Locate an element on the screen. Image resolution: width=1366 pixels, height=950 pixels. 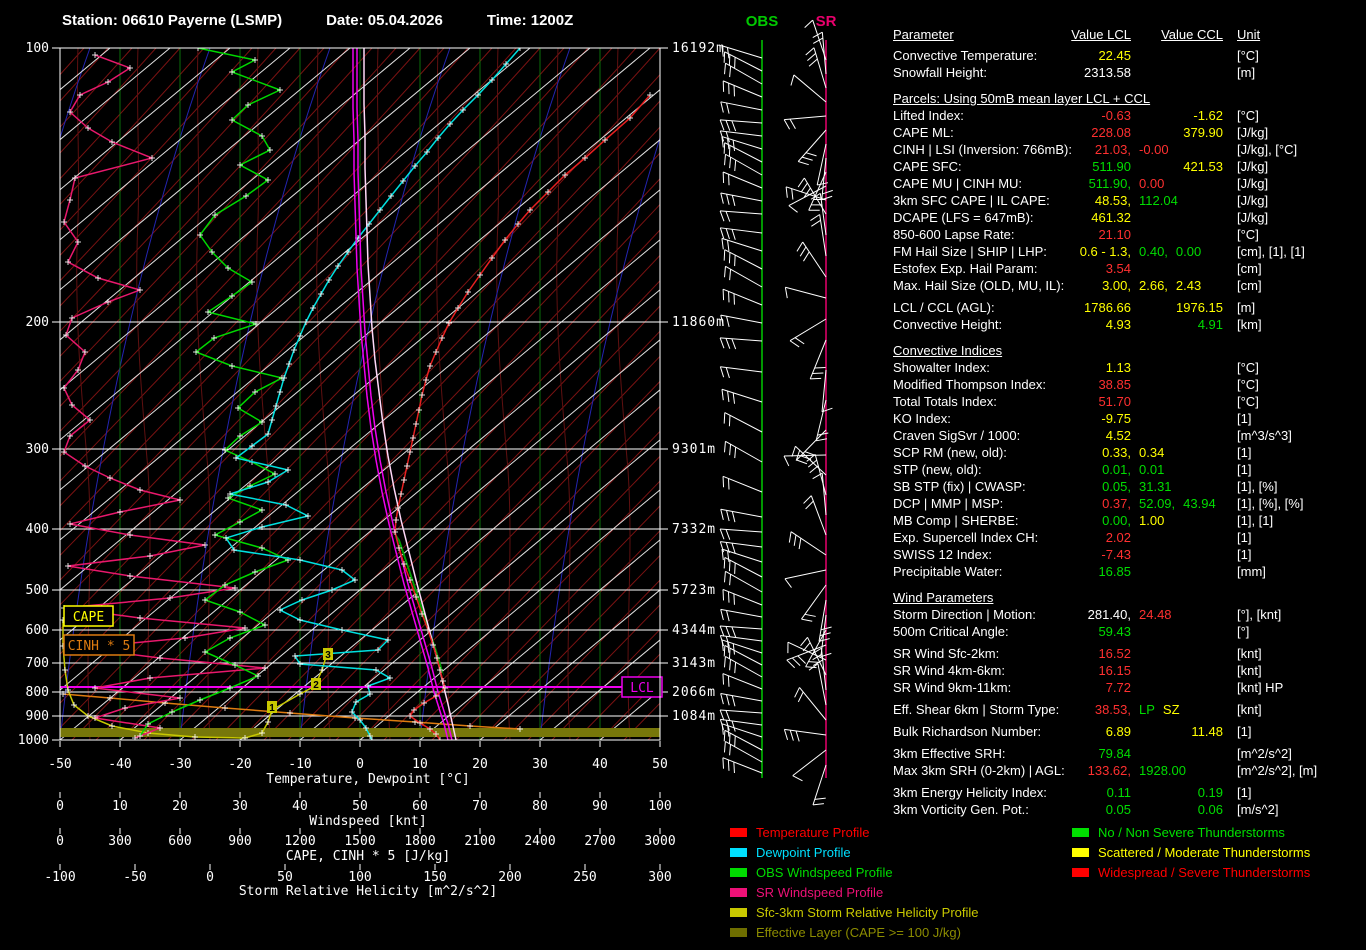
legend-swatch-icon is located at coordinates (1080, 872).